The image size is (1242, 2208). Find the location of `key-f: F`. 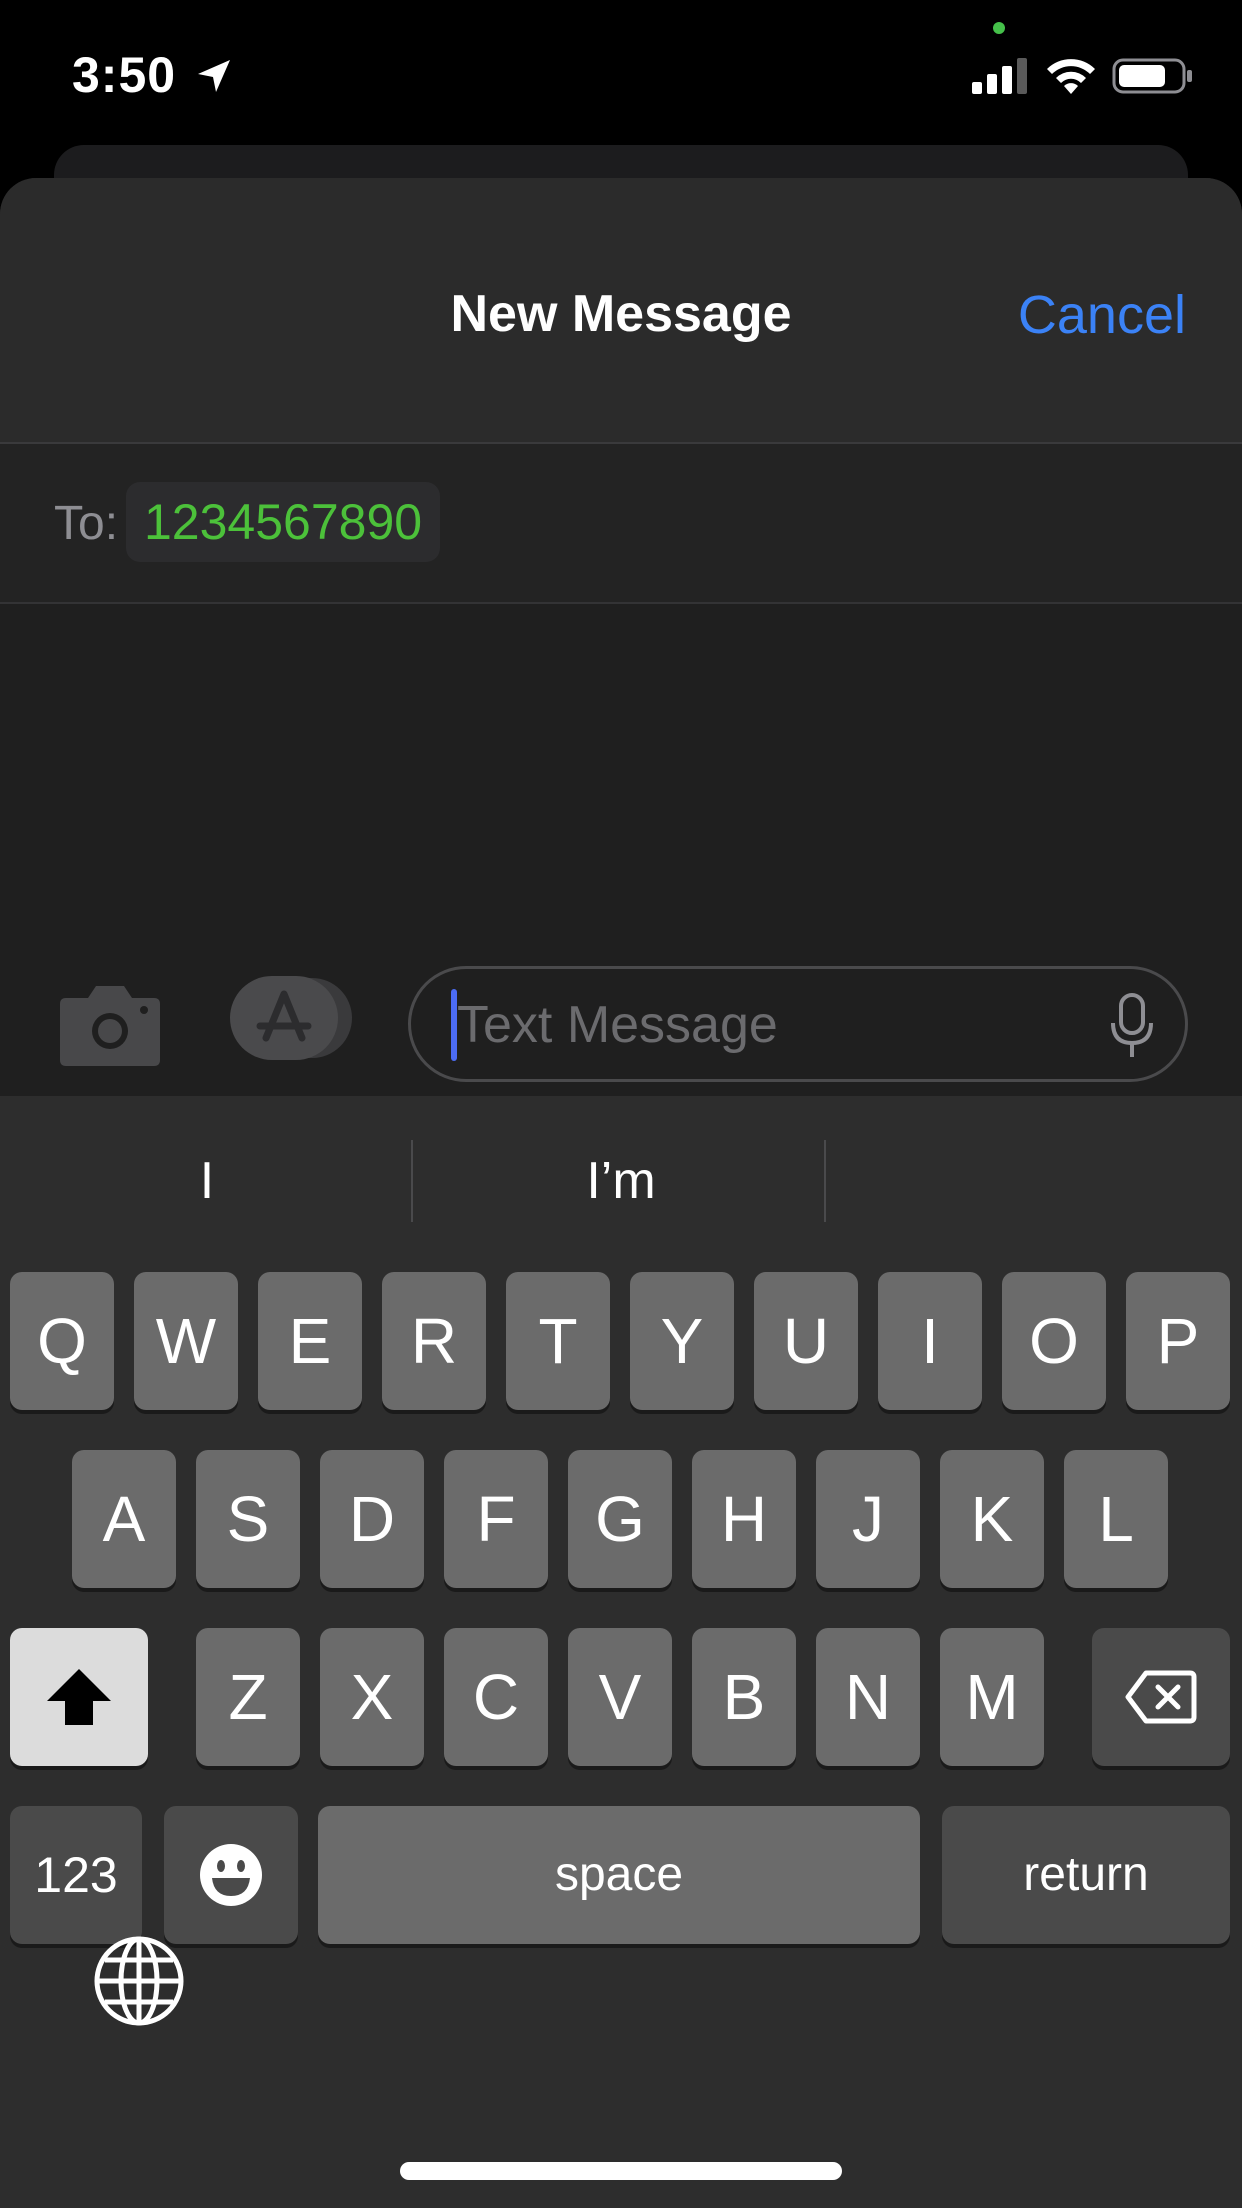

key-f: F is located at coordinates (496, 1519).